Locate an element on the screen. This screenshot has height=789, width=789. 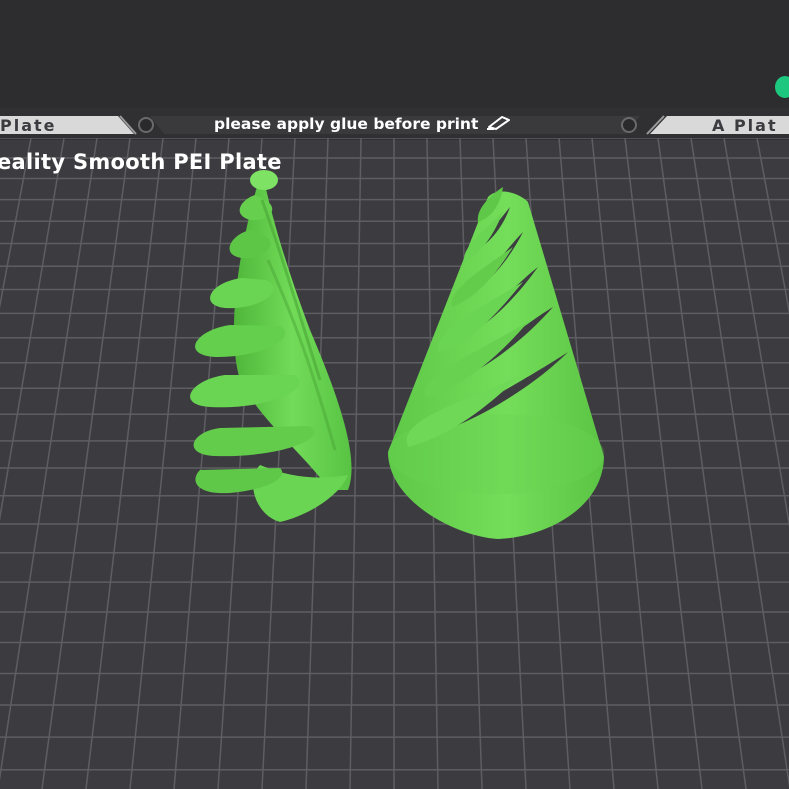
plate-note-text: please apply glue before print is located at coordinates (346, 124).